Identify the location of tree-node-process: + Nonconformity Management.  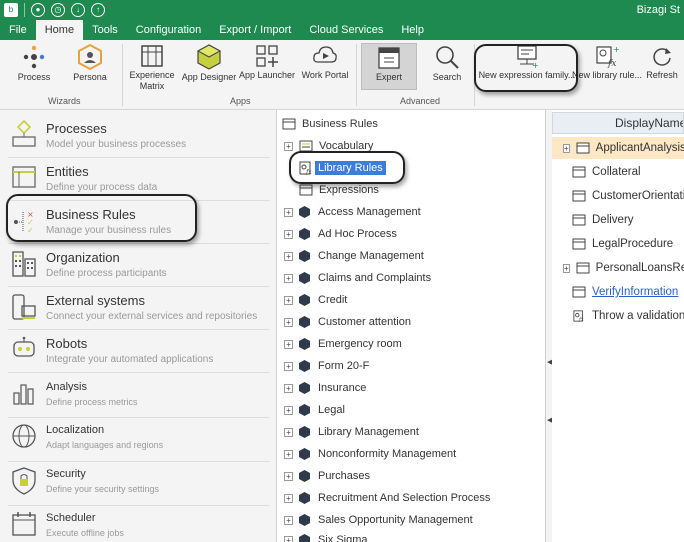
(370, 454).